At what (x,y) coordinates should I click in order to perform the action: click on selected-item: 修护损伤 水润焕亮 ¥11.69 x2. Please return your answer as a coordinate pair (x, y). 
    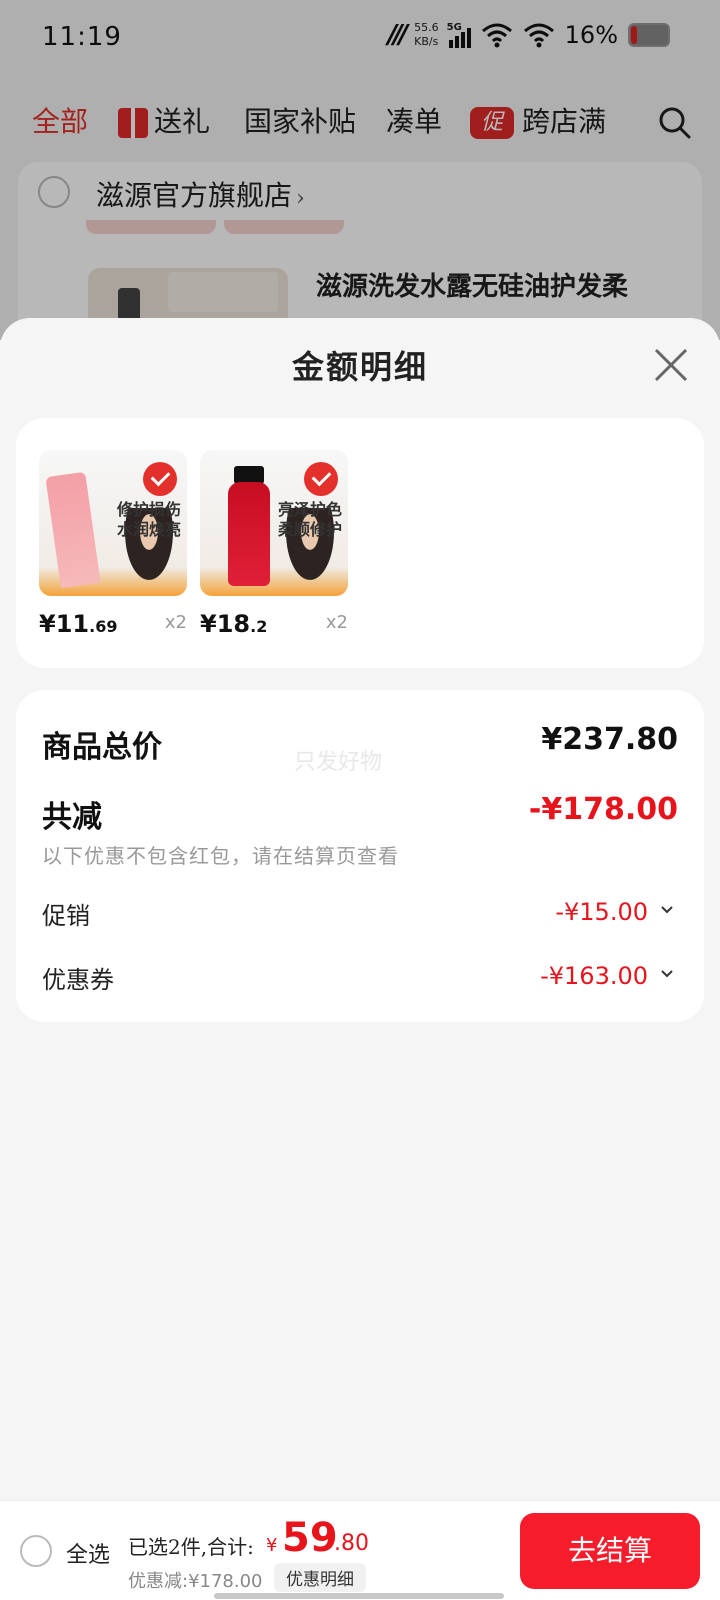
    Looking at the image, I should click on (113, 544).